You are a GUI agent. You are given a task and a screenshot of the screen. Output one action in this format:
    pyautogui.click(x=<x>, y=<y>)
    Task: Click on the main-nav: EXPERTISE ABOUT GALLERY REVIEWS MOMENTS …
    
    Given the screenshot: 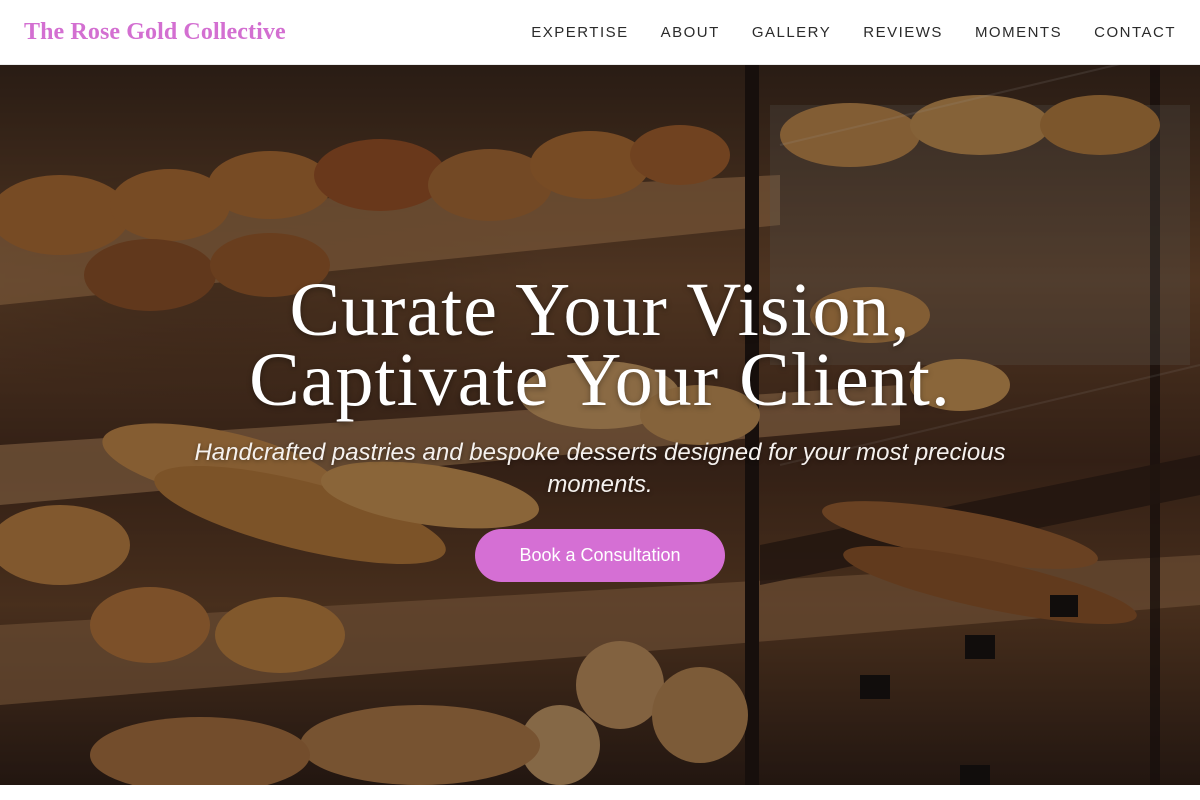 What is the action you would take?
    pyautogui.click(x=853, y=32)
    